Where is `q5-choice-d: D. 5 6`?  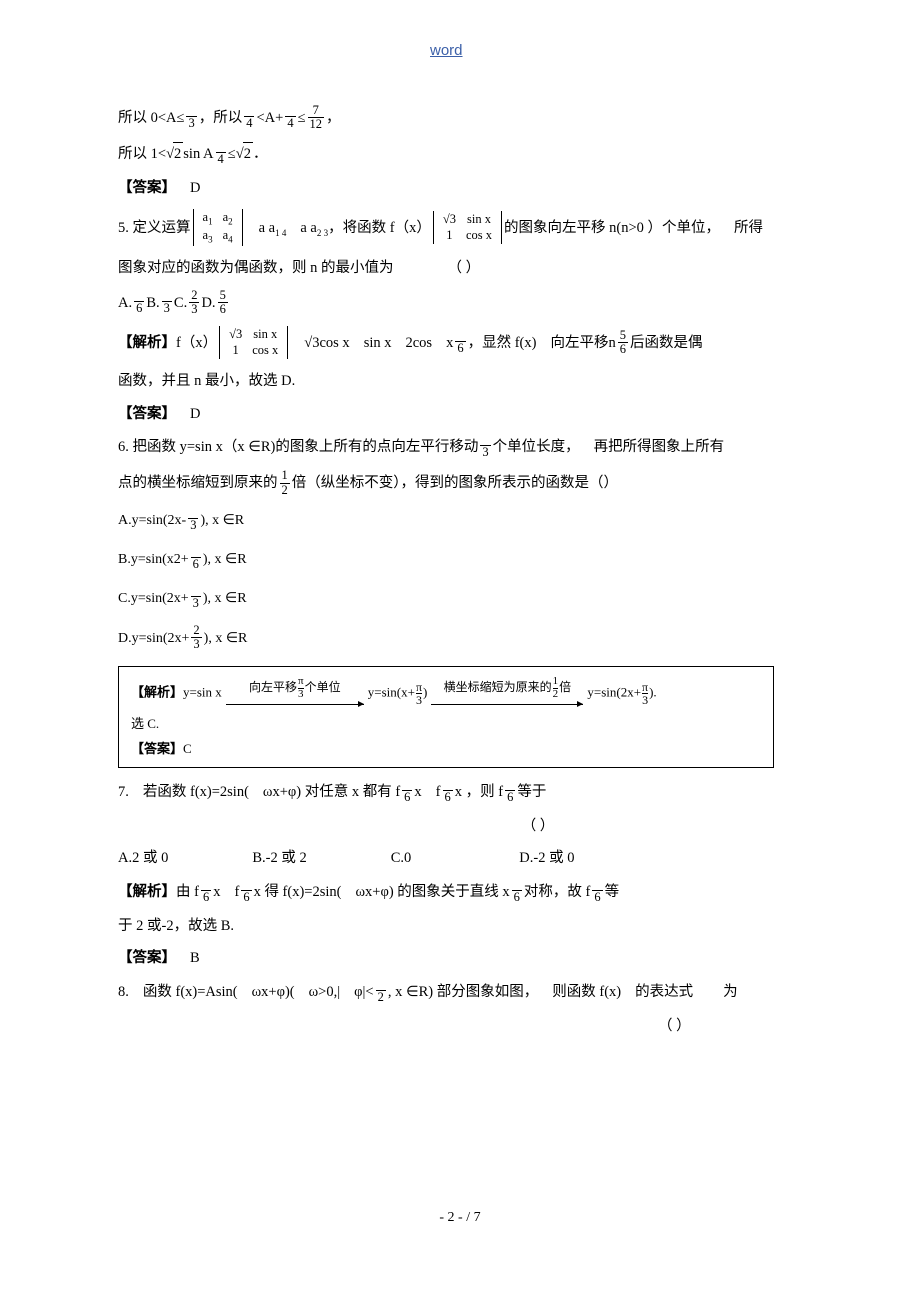
q5-choice-d: D. 5 6 is located at coordinates (215, 302).